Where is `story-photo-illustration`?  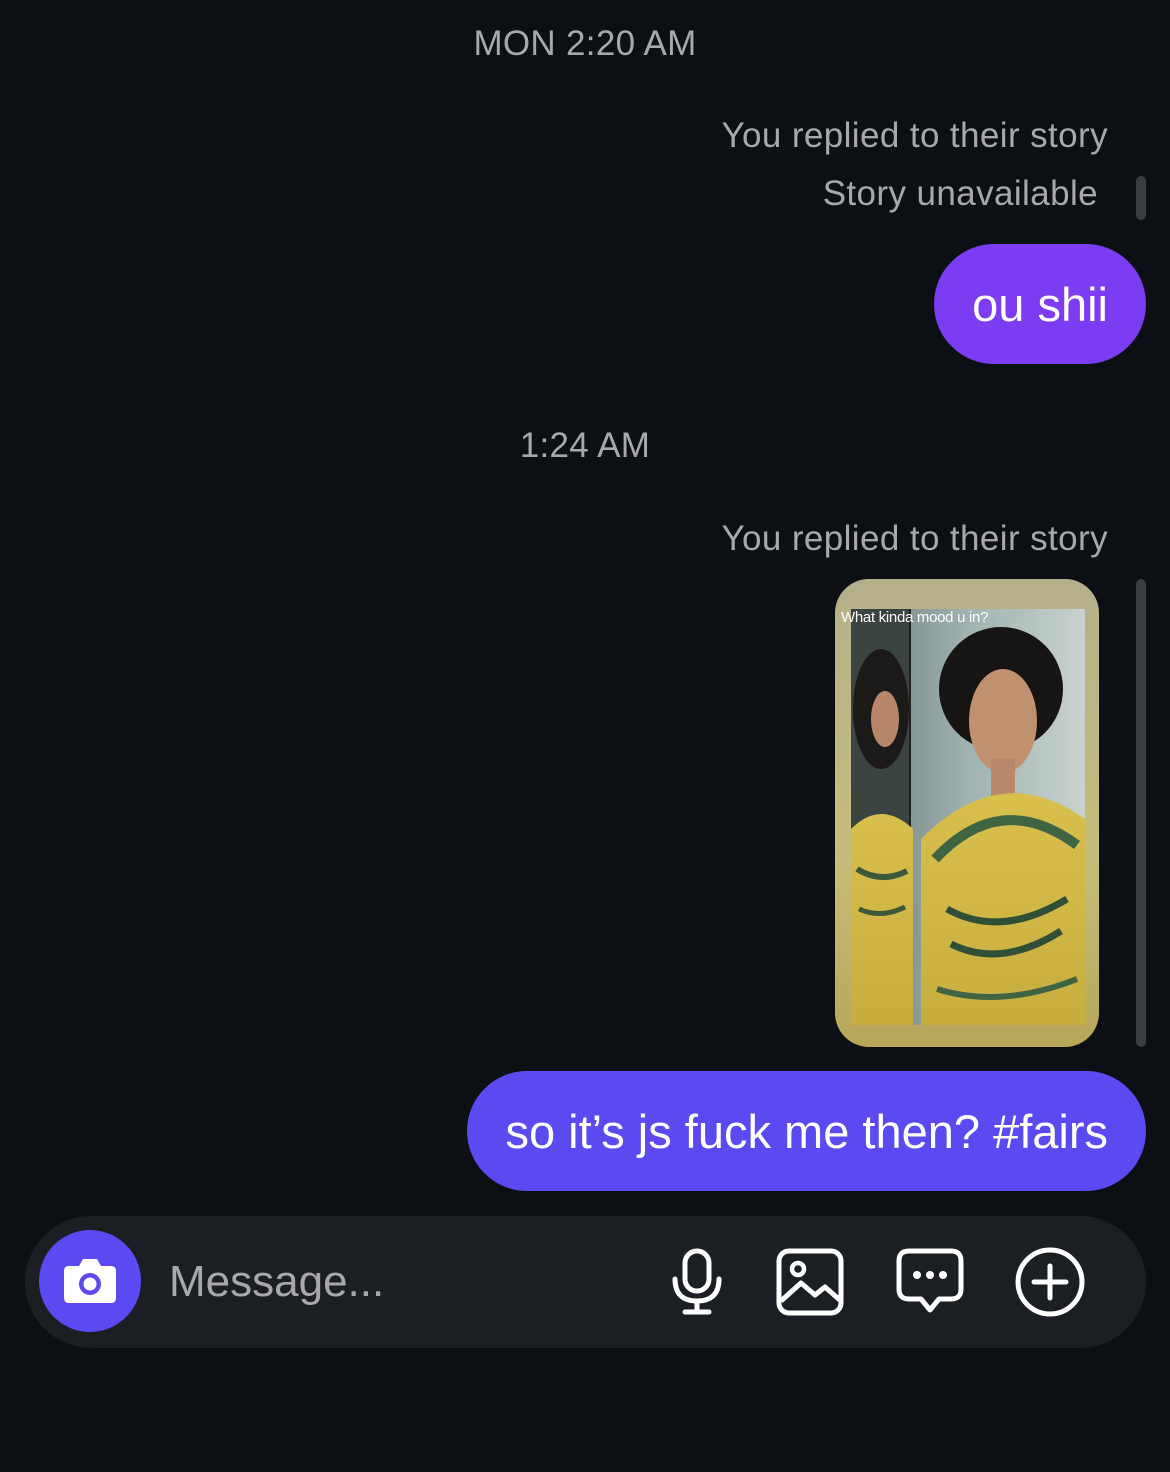
story-photo-illustration is located at coordinates (968, 817).